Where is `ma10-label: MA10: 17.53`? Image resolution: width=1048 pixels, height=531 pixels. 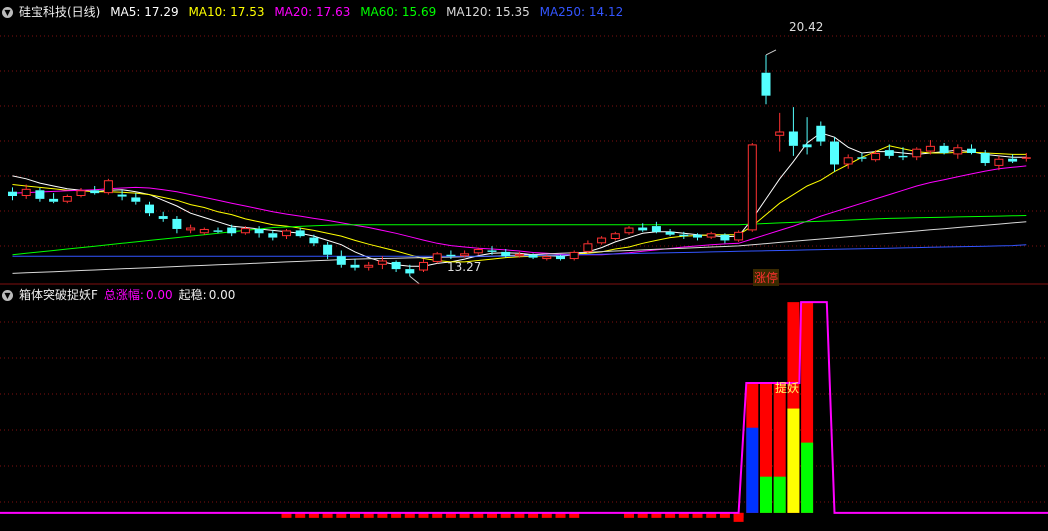 ma10-label: MA10: 17.53 is located at coordinates (226, 12).